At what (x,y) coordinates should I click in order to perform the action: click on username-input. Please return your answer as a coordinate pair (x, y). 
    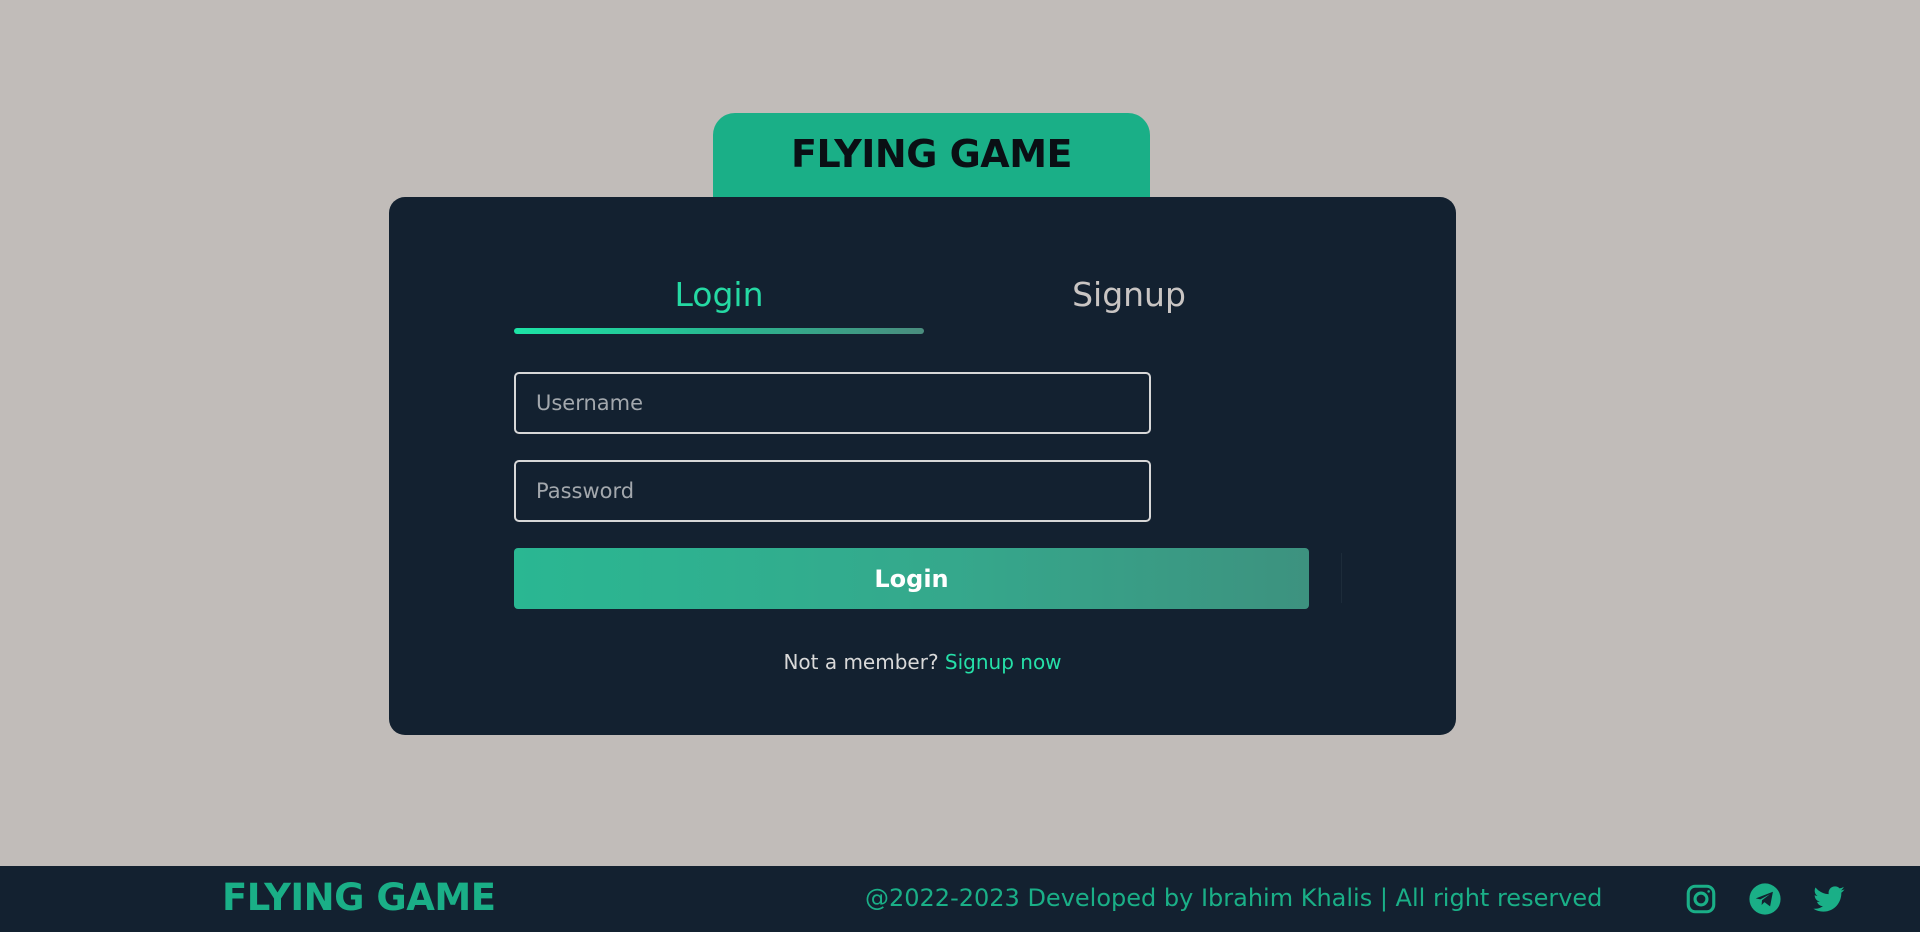
    Looking at the image, I should click on (832, 403).